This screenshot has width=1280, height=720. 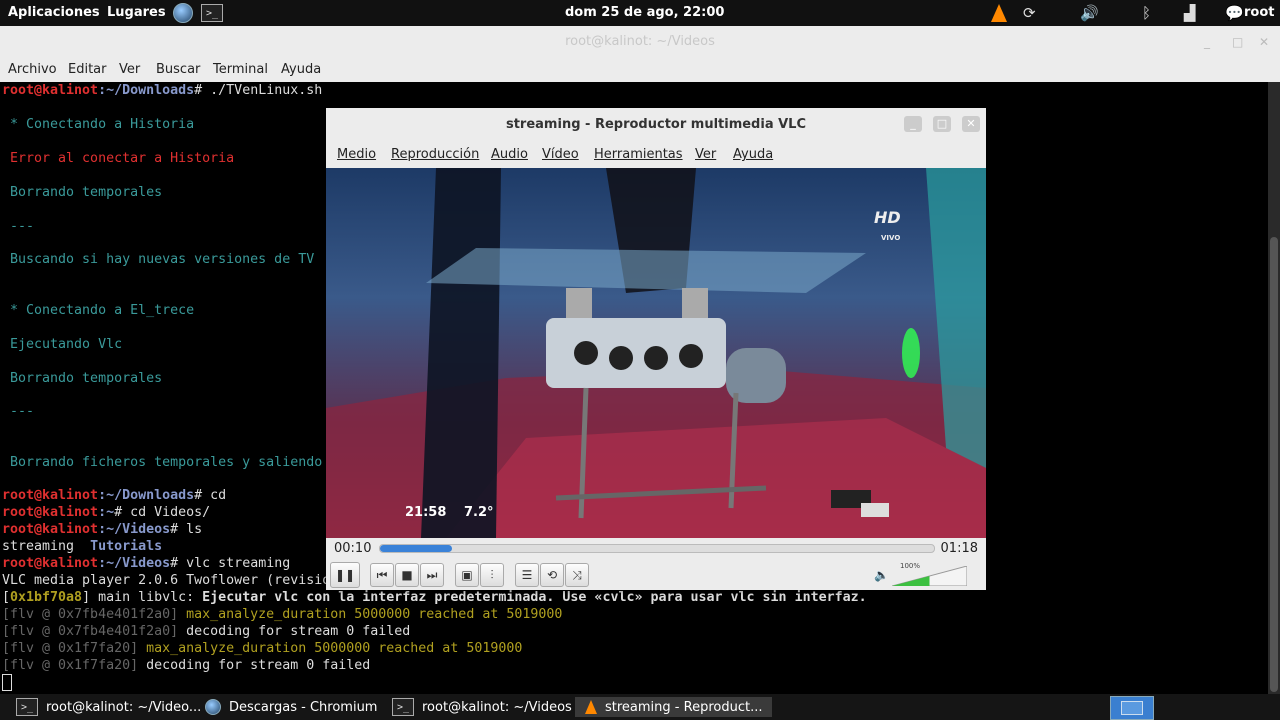 I want to click on equalizer-icon: ⫶, so click(x=492, y=574).